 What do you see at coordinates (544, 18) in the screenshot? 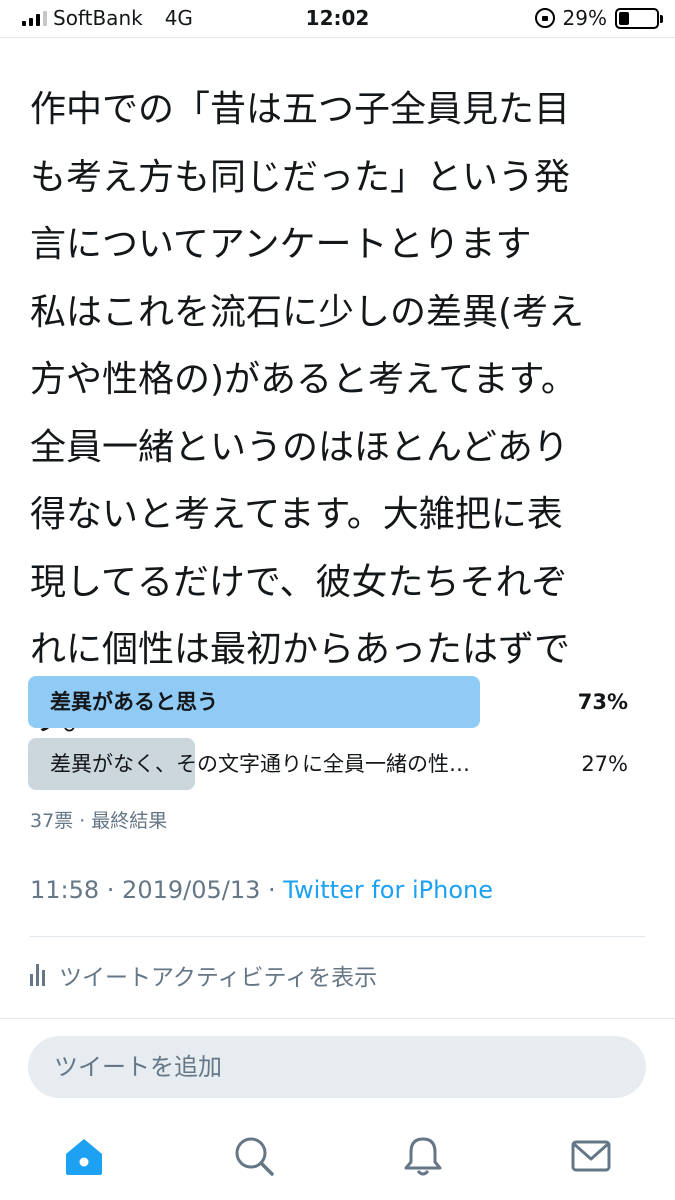
I see `orientation-lock-icon` at bounding box center [544, 18].